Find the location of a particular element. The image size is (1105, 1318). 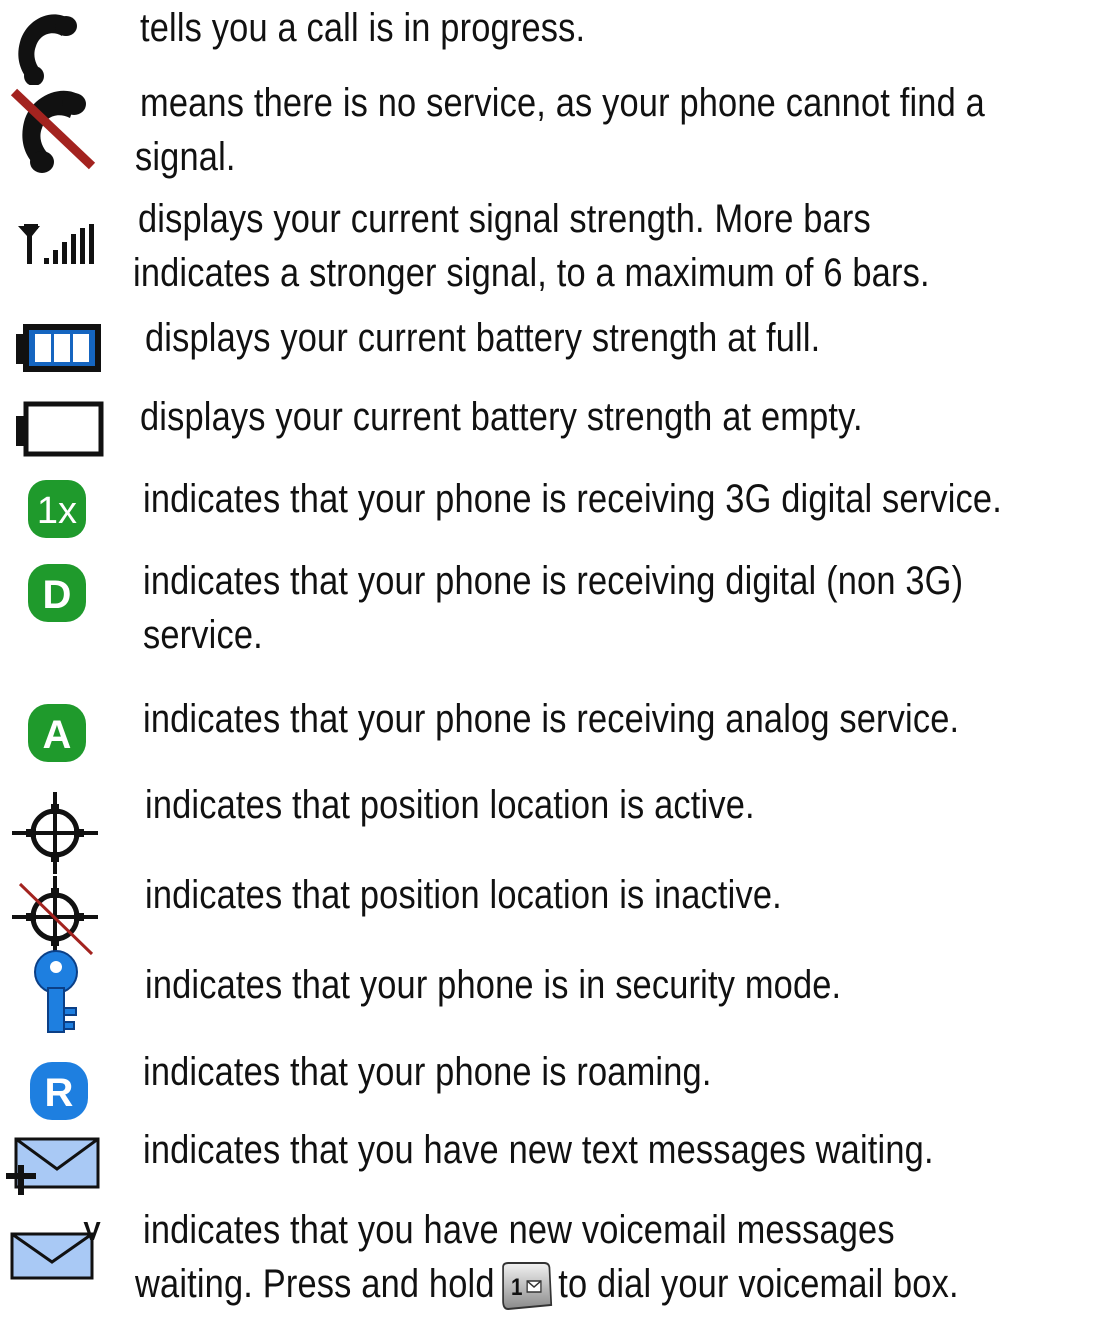

one-x-service-icon: 1x is located at coordinates (57, 509).